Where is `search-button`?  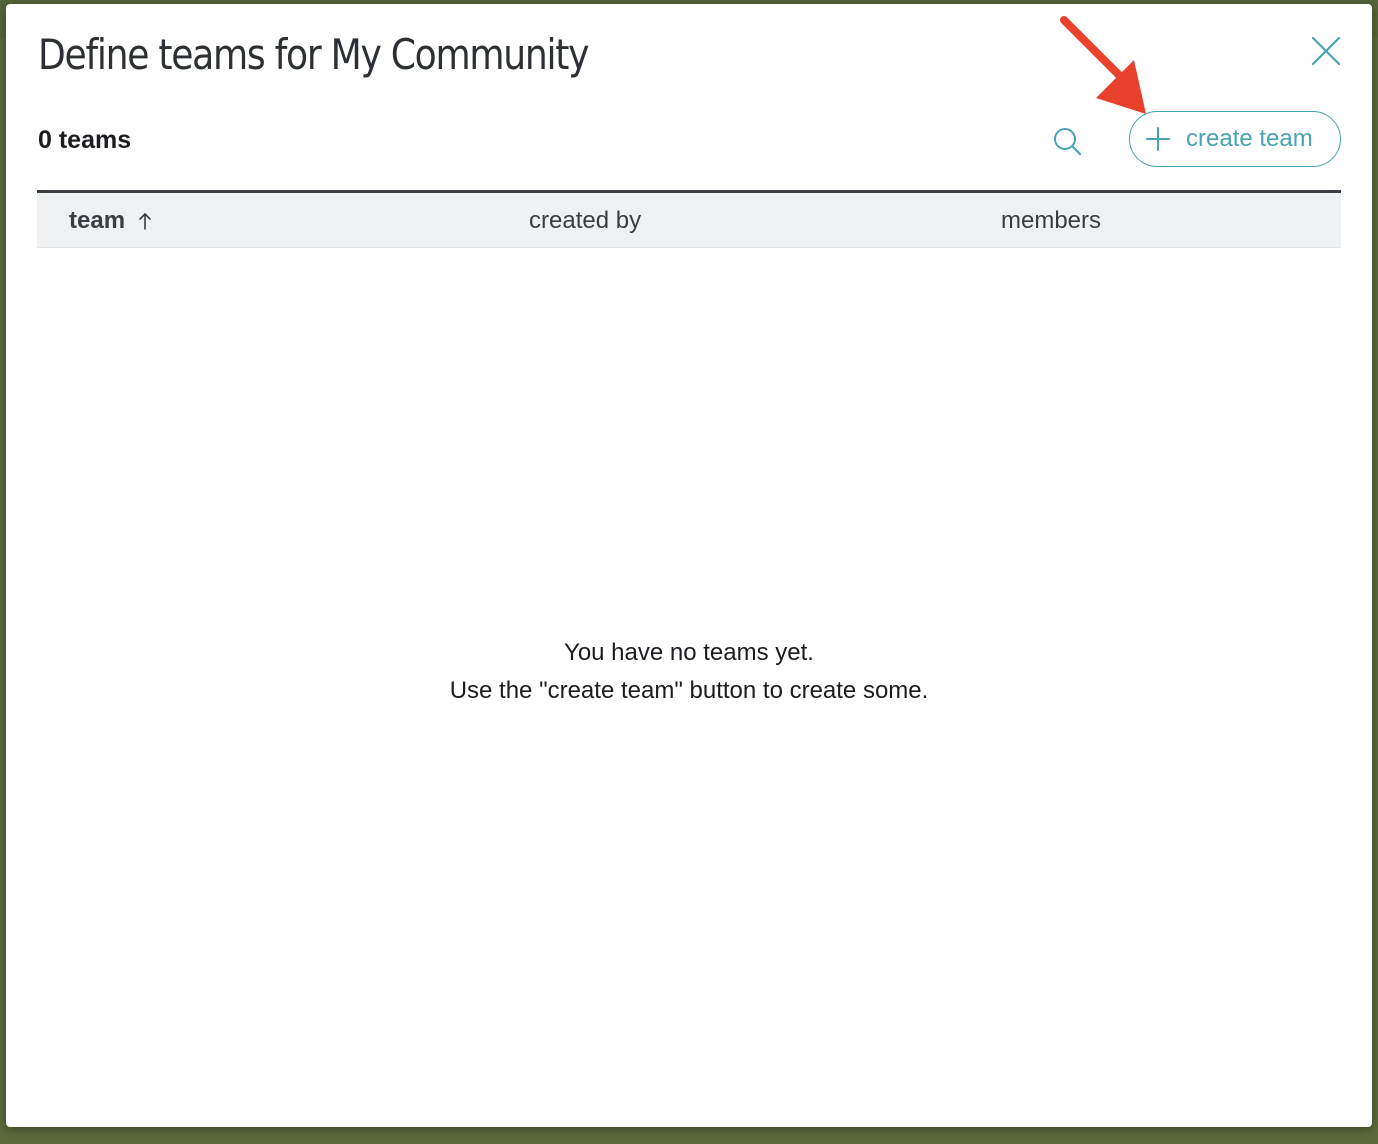
search-button is located at coordinates (1067, 142).